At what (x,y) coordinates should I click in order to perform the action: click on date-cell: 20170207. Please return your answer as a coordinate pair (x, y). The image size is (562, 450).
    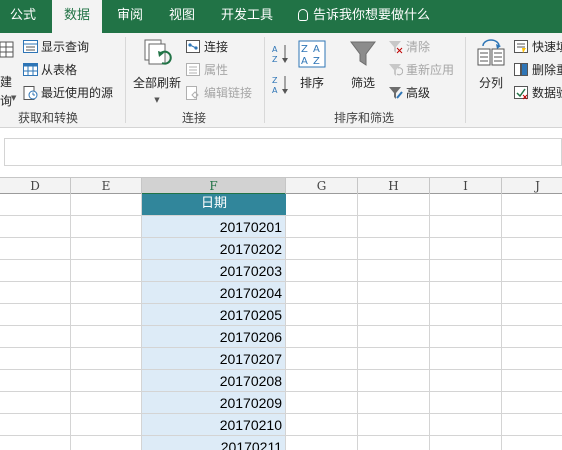
    Looking at the image, I should click on (212, 359).